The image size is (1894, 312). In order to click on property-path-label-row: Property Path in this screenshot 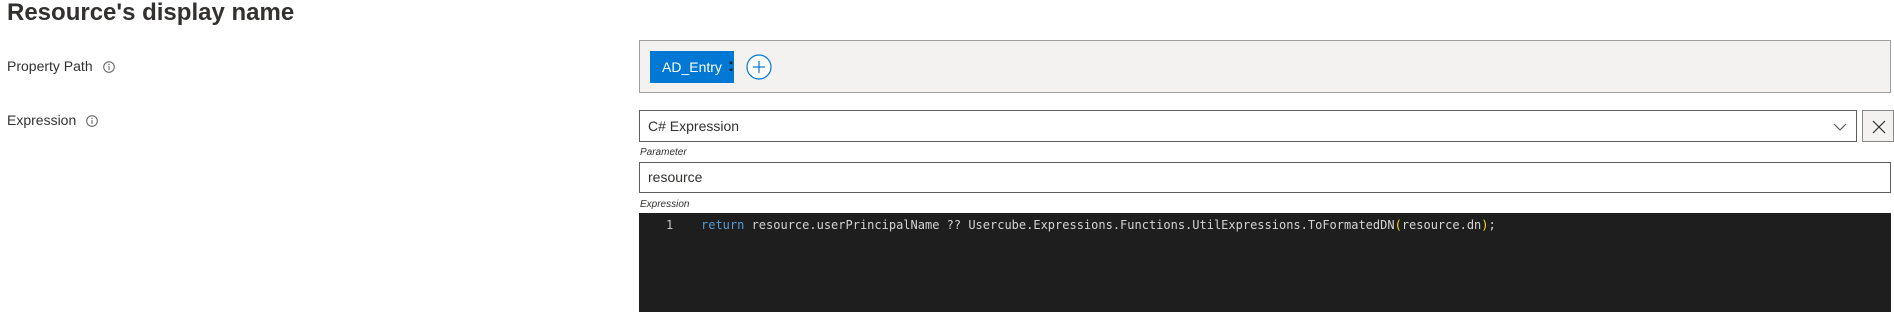, I will do `click(61, 66)`.